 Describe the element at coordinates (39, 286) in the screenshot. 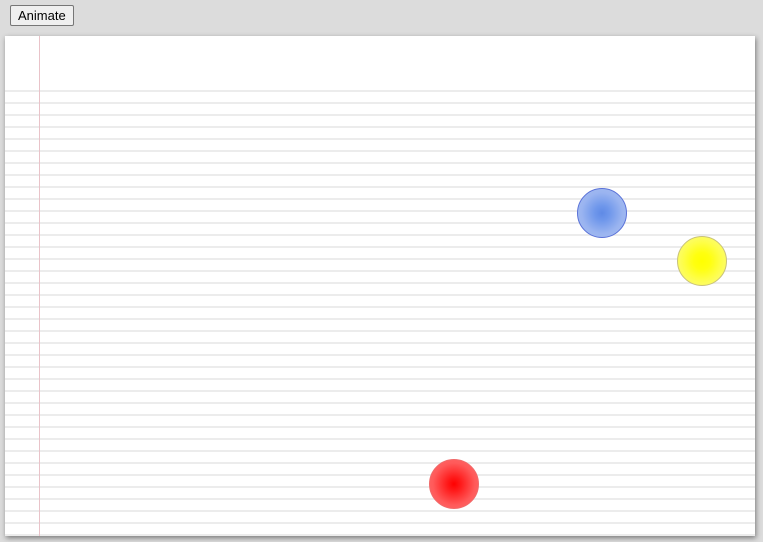

I see `margin-line` at that location.